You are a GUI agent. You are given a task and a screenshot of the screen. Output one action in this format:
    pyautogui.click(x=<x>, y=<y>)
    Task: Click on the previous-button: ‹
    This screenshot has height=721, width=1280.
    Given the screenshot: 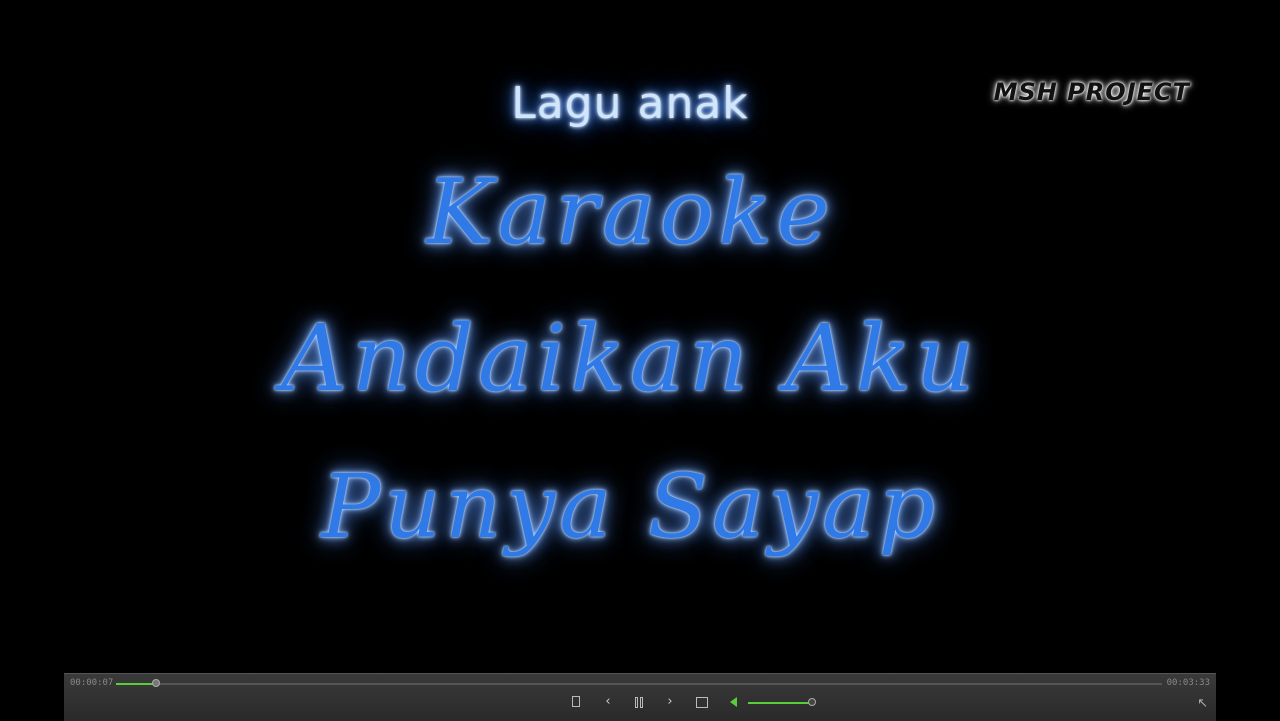 What is the action you would take?
    pyautogui.click(x=608, y=702)
    